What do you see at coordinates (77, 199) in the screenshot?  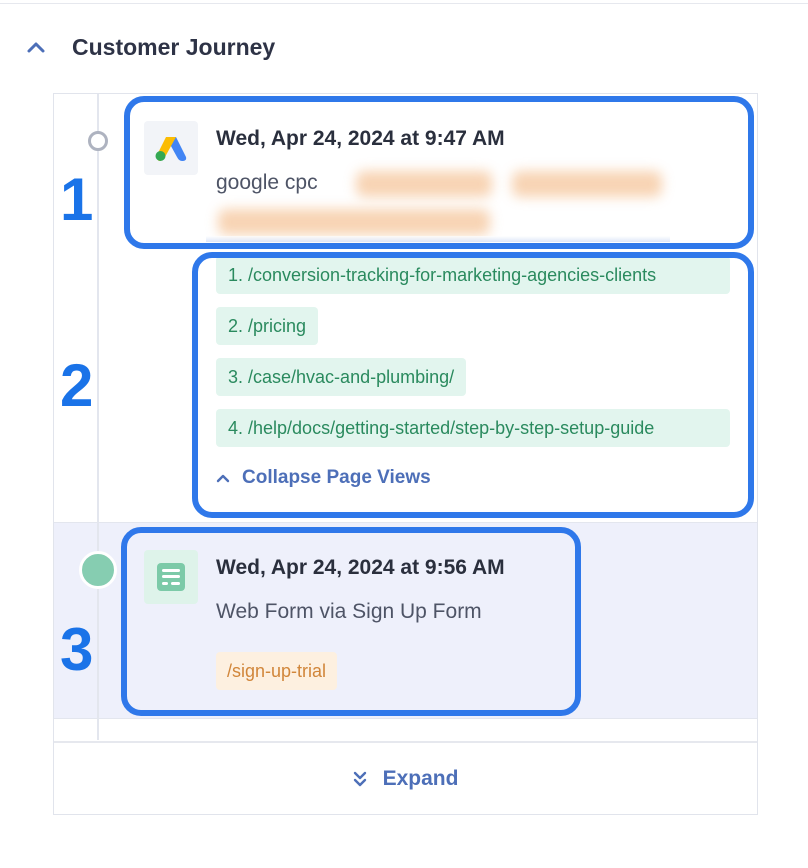 I see `annotation-step-1: 1` at bounding box center [77, 199].